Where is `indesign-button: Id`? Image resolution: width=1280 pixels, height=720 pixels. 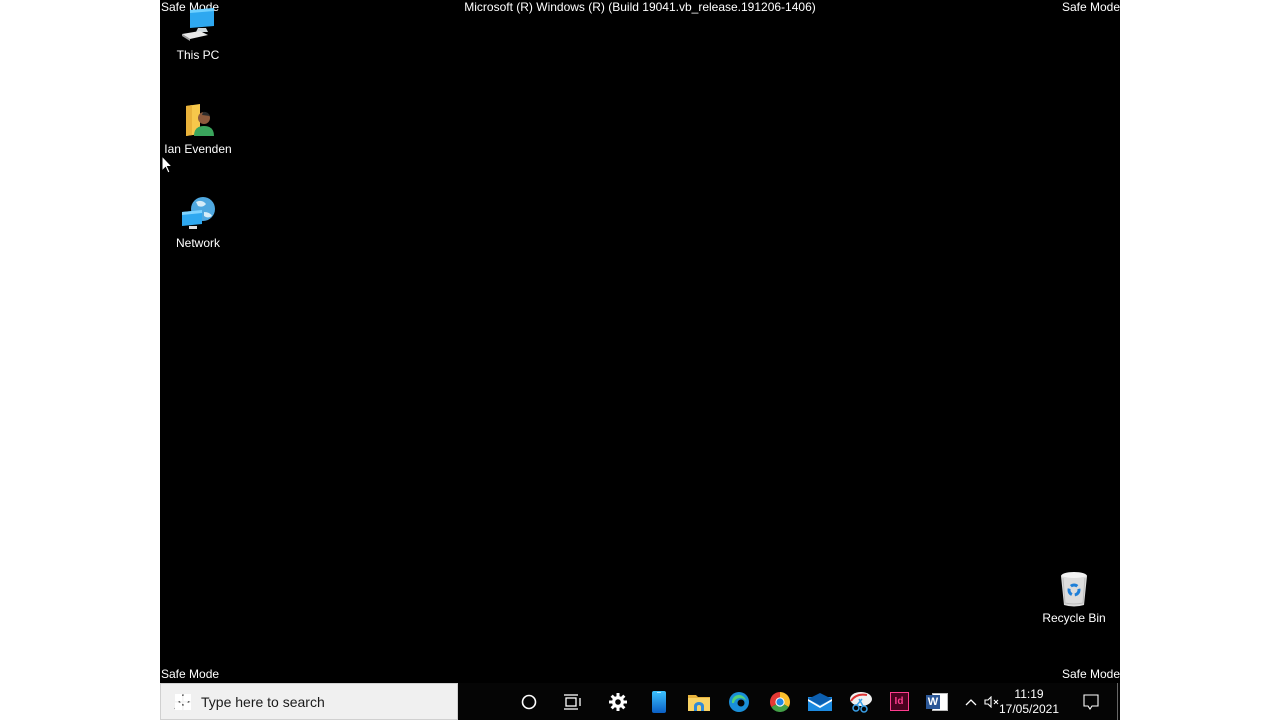 indesign-button: Id is located at coordinates (899, 701).